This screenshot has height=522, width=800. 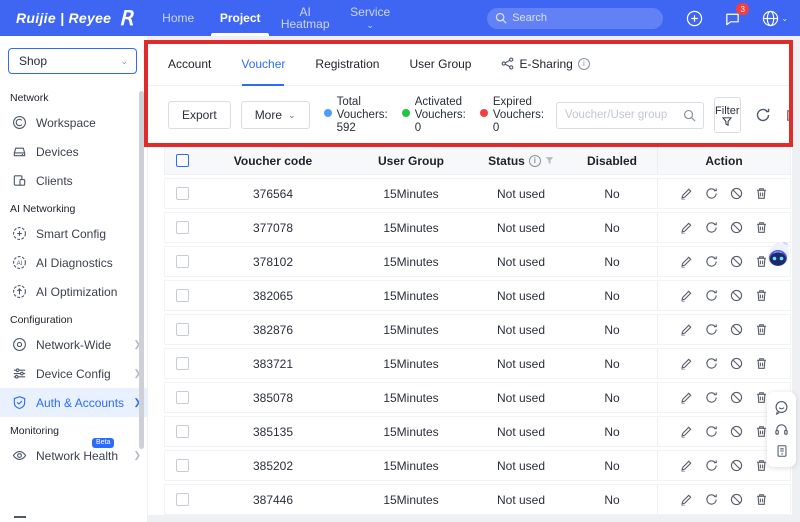 I want to click on global-search-input, so click(x=572, y=18).